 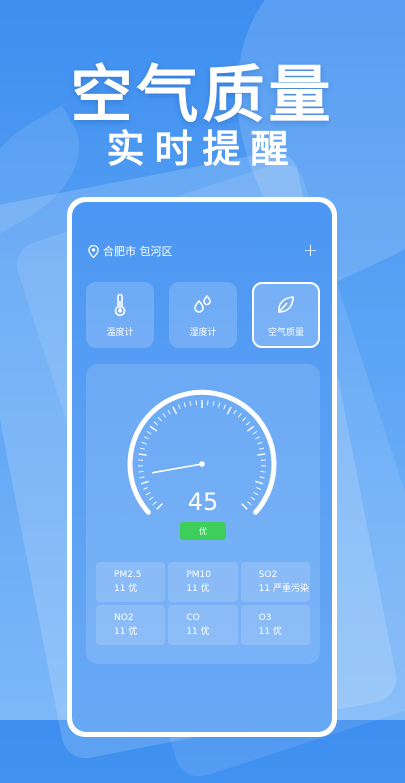 I want to click on location-bar: 合肥市 包河区 +, so click(x=203, y=251).